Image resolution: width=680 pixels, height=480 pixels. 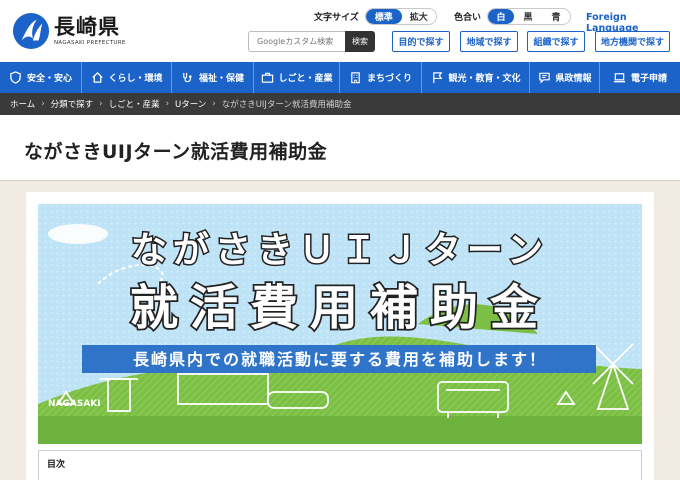 What do you see at coordinates (176, 152) in the screenshot?
I see `page-title: ながさきUIJターン就活費用補助金` at bounding box center [176, 152].